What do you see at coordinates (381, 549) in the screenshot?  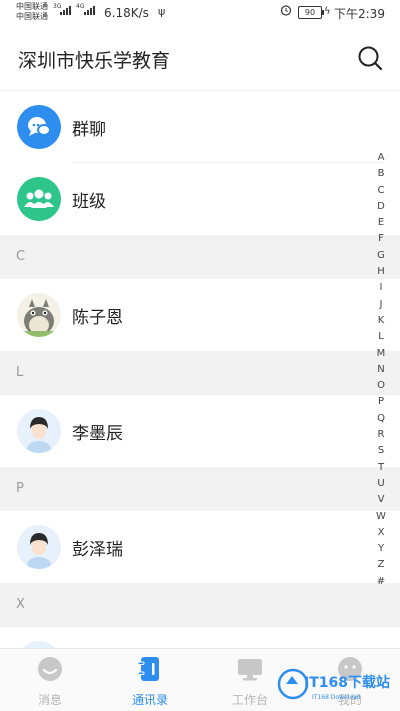 I see `index-letter: Y` at bounding box center [381, 549].